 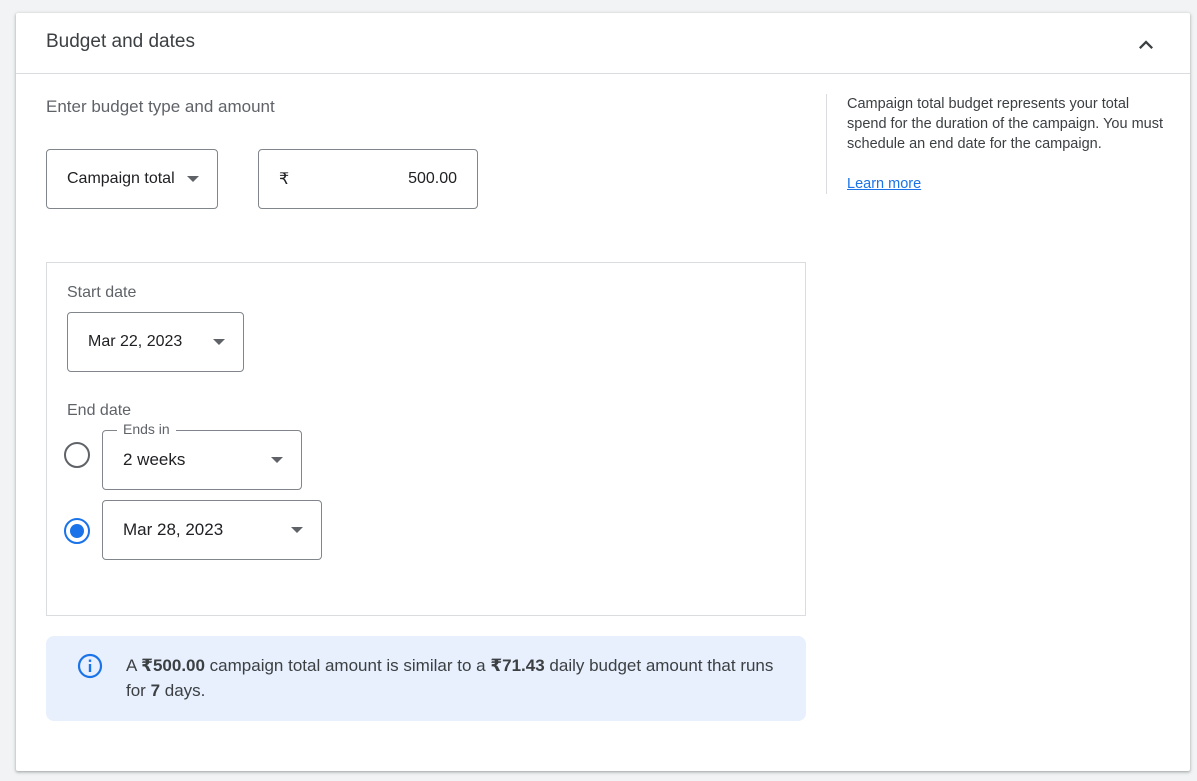 What do you see at coordinates (154, 459) in the screenshot?
I see `ends-in-value: 2 weeks` at bounding box center [154, 459].